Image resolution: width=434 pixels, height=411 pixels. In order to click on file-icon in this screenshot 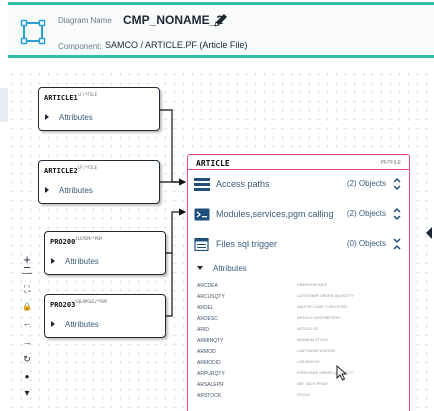, I will do `click(201, 244)`.